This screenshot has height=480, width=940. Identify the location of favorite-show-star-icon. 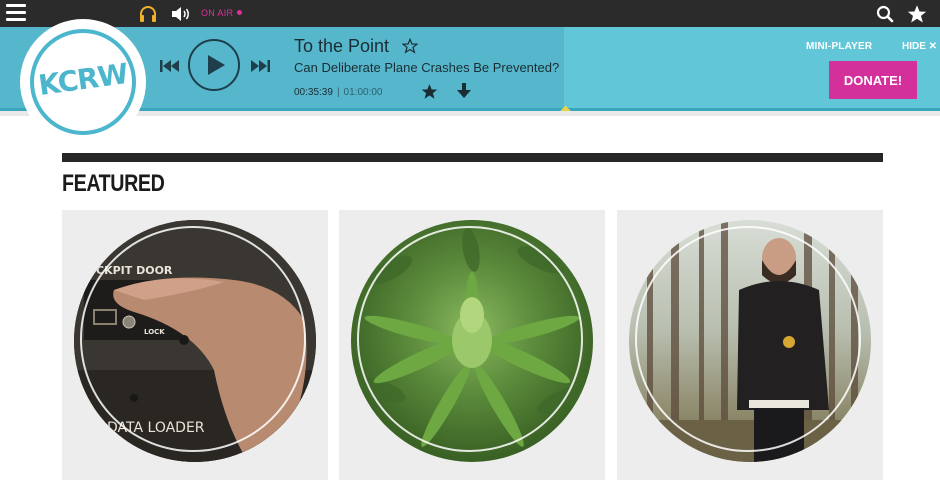
(410, 45).